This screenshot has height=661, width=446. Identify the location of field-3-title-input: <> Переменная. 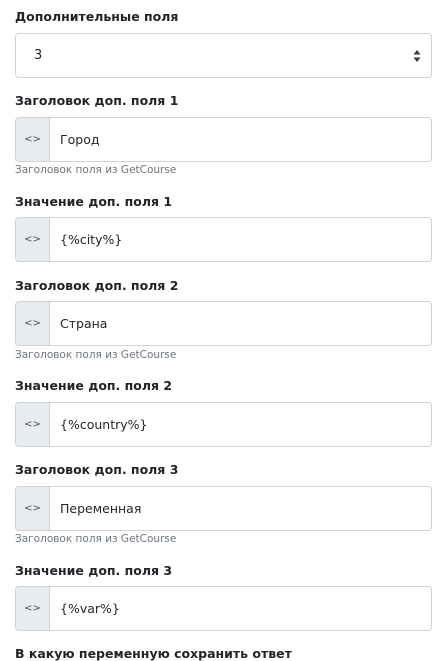
(223, 508).